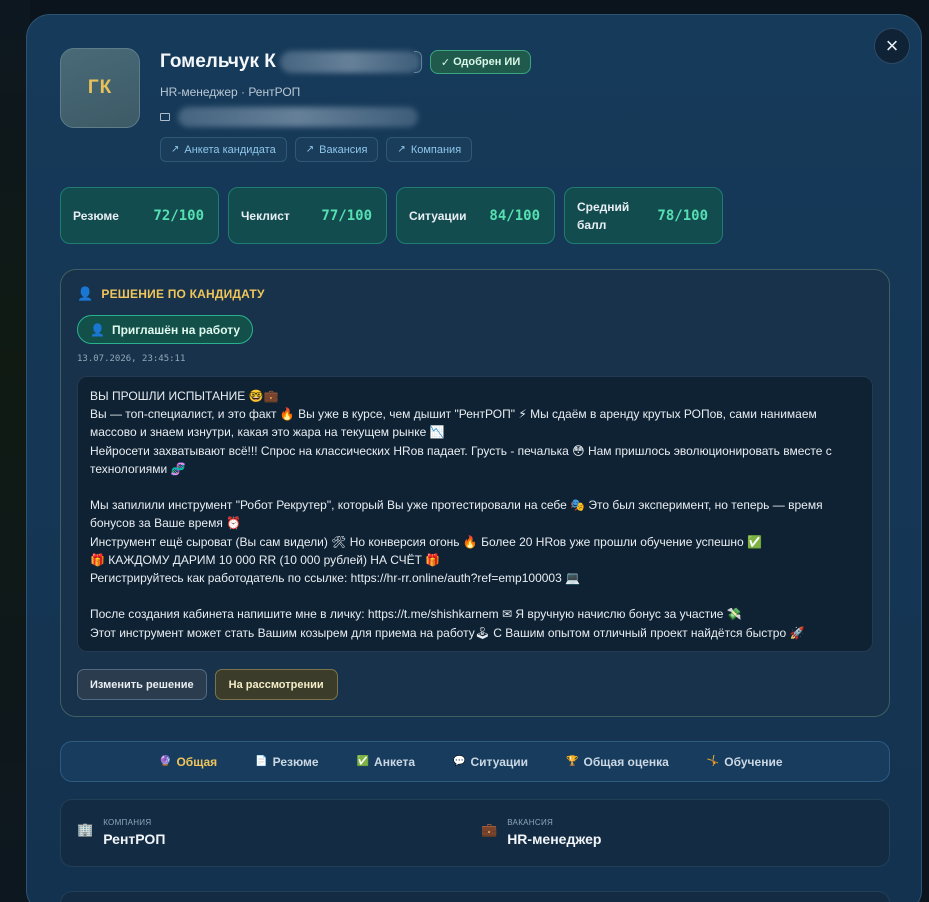  What do you see at coordinates (489, 829) in the screenshot?
I see `briefcase-icon: 💼` at bounding box center [489, 829].